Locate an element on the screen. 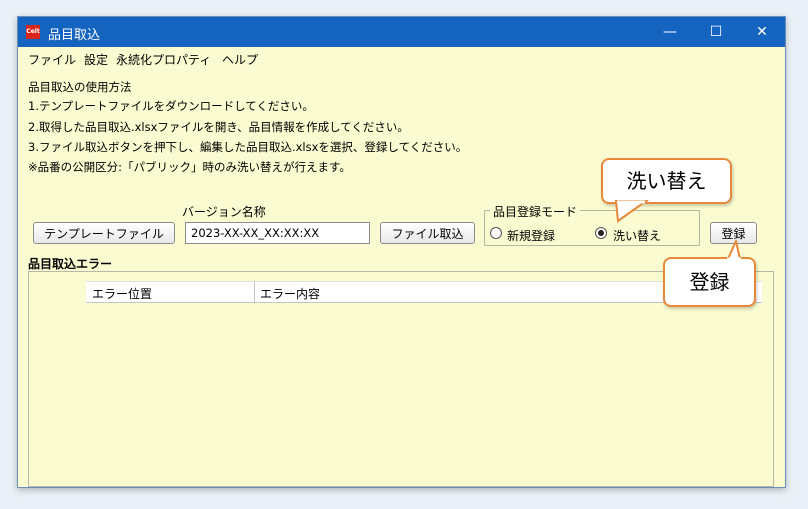  column-error-content: エラー内容 is located at coordinates (290, 293).